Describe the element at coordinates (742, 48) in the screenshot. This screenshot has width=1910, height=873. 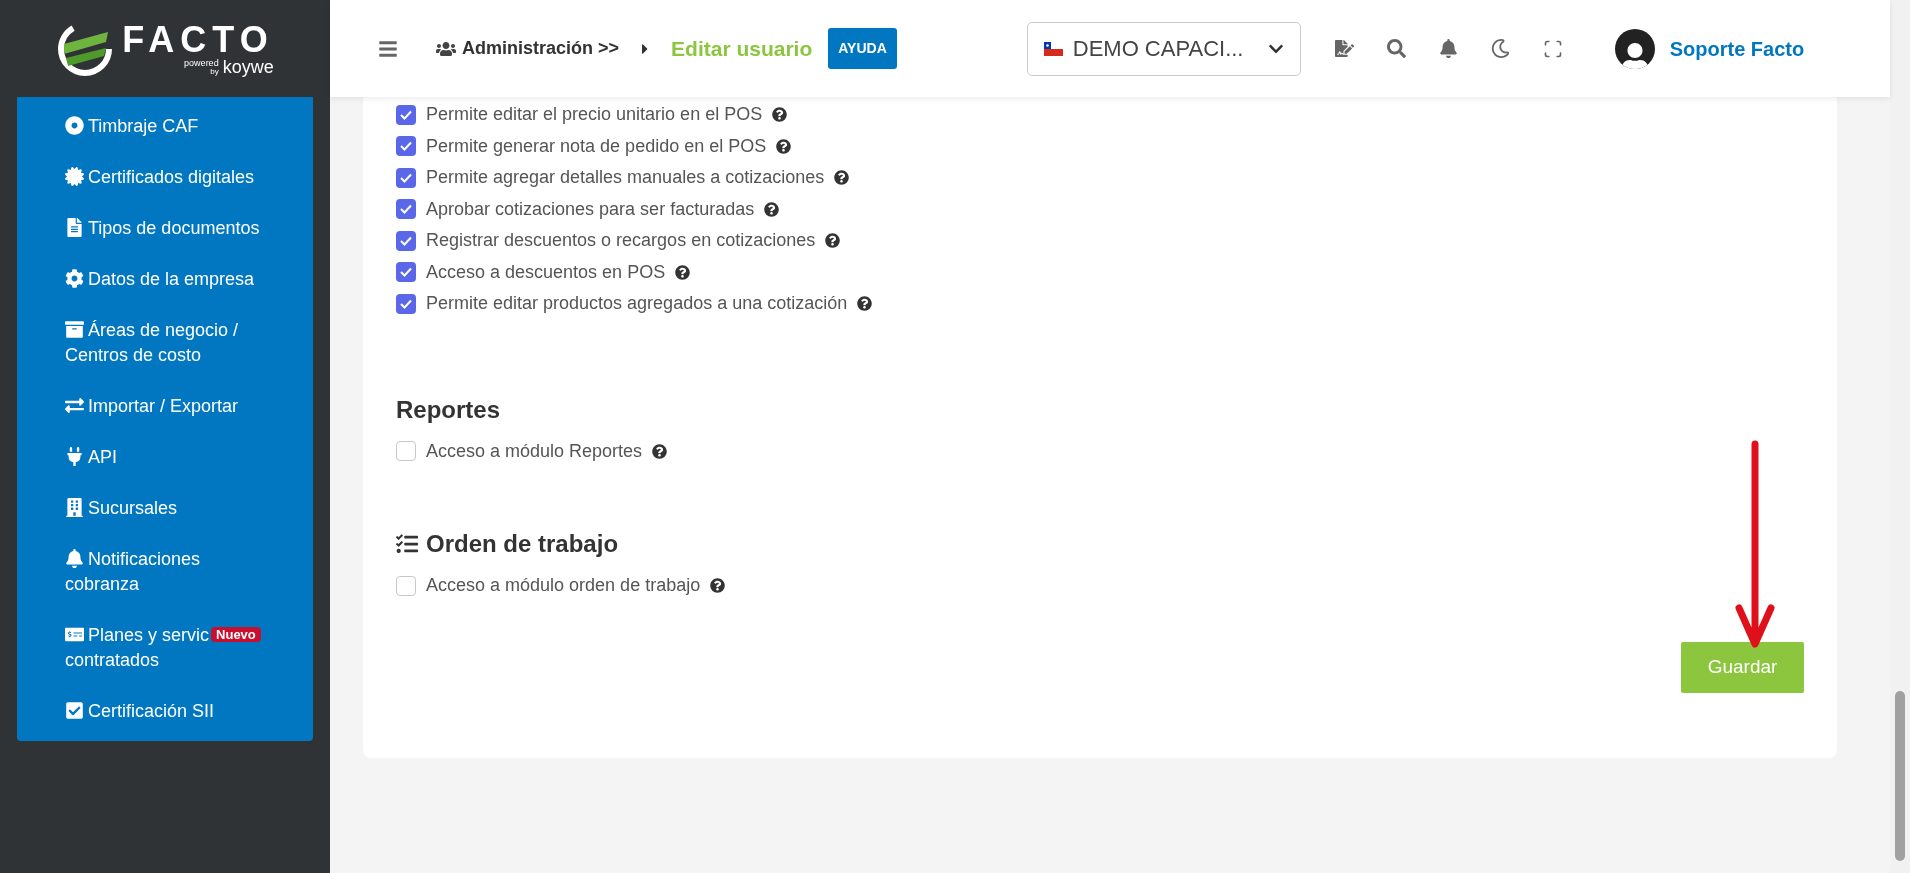
I see `breadcrumb-current: Editar usuario` at that location.